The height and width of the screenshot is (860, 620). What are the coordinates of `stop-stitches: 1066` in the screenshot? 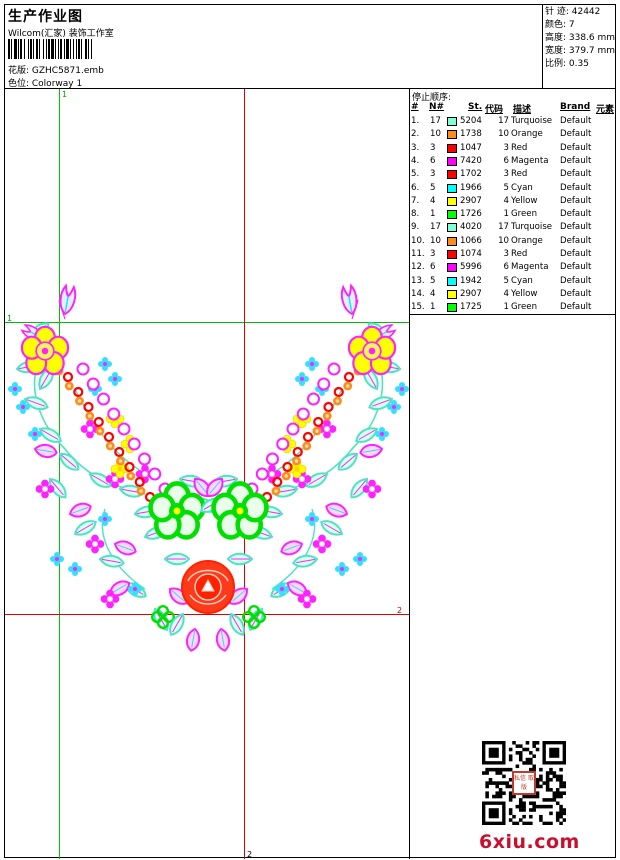 It's located at (471, 240).